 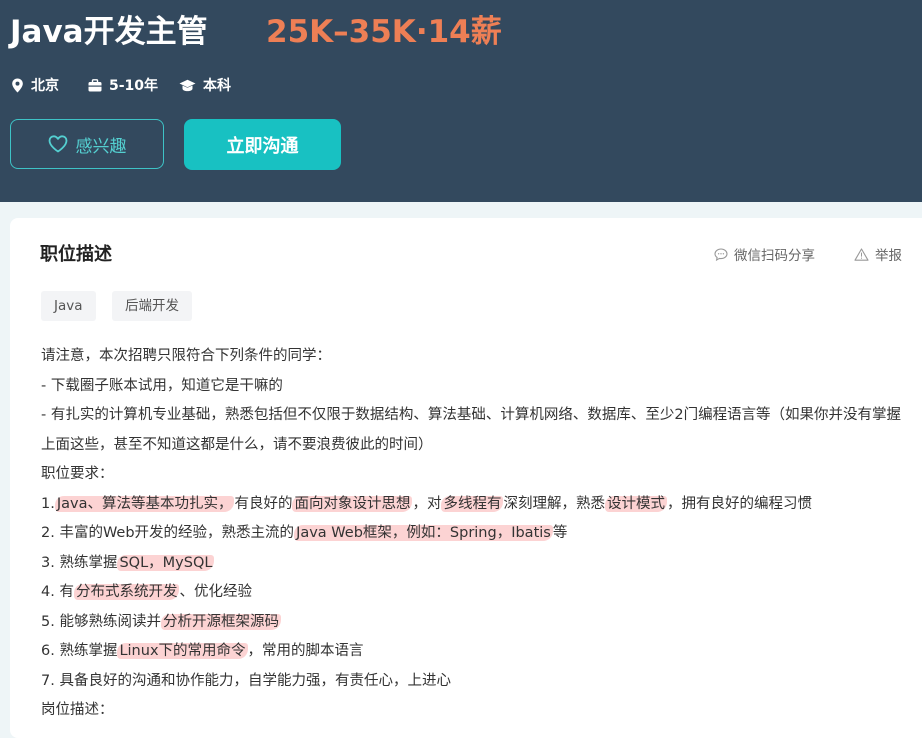 I want to click on highlighted-keyword: 分布式系统开发, so click(x=126, y=592).